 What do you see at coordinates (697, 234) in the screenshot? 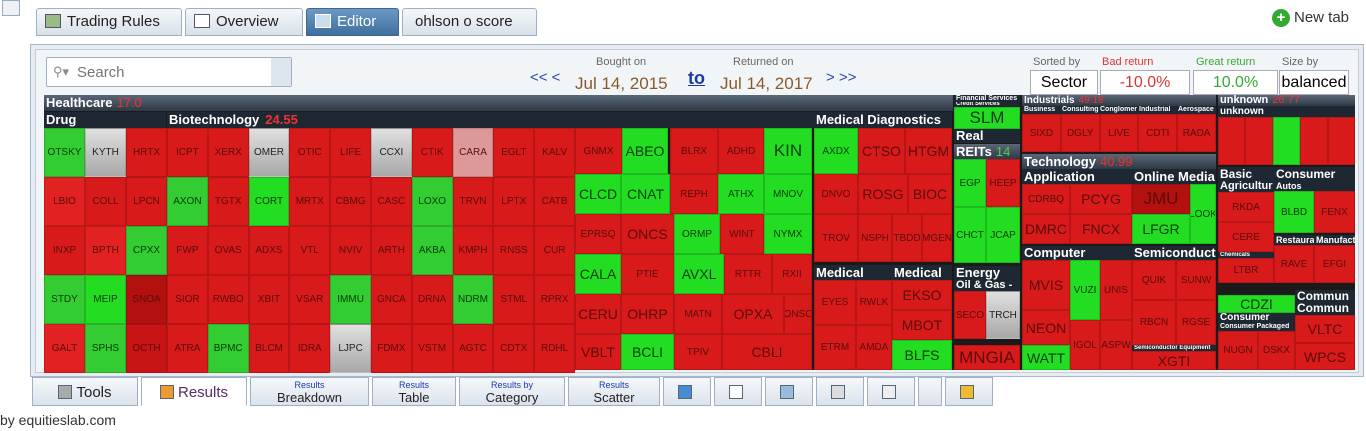
I see `ticker-ormp: ORMP` at bounding box center [697, 234].